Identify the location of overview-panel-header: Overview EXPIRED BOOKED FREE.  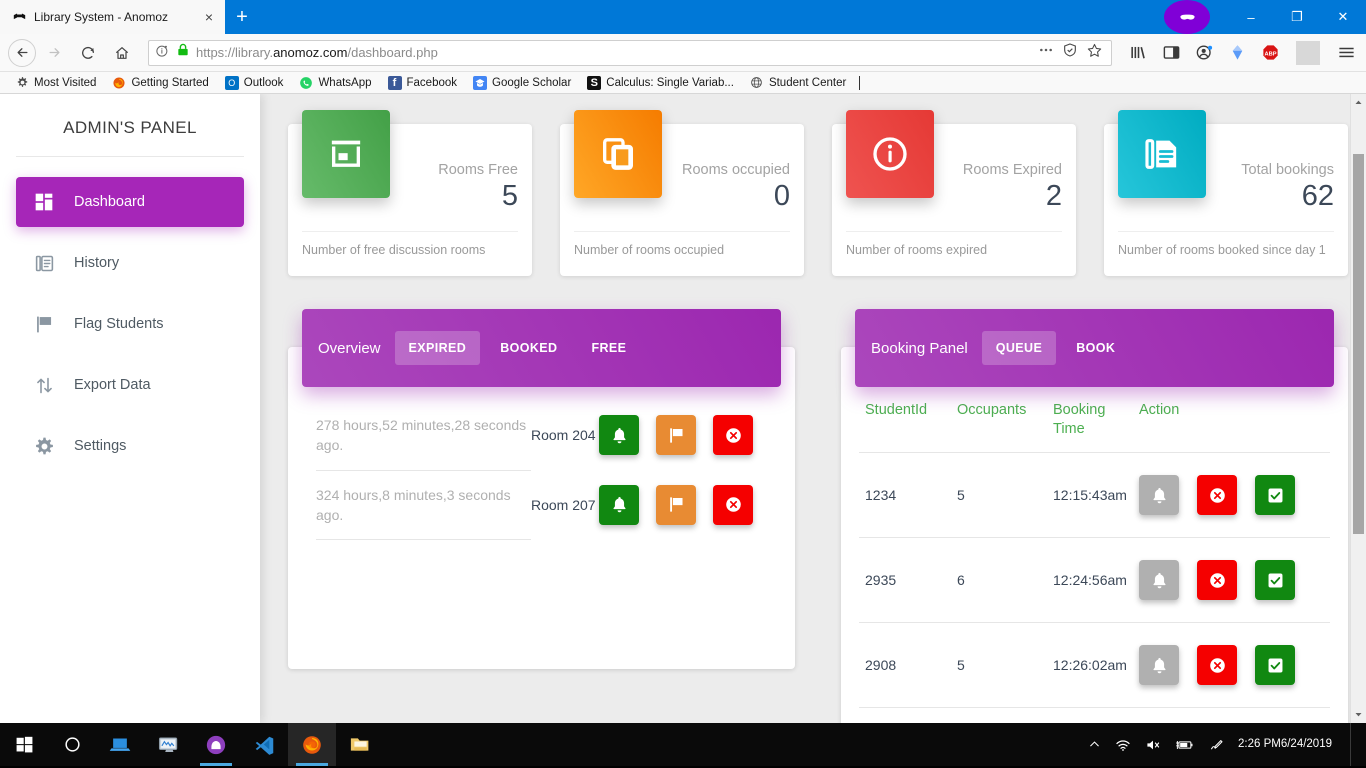
(541, 348).